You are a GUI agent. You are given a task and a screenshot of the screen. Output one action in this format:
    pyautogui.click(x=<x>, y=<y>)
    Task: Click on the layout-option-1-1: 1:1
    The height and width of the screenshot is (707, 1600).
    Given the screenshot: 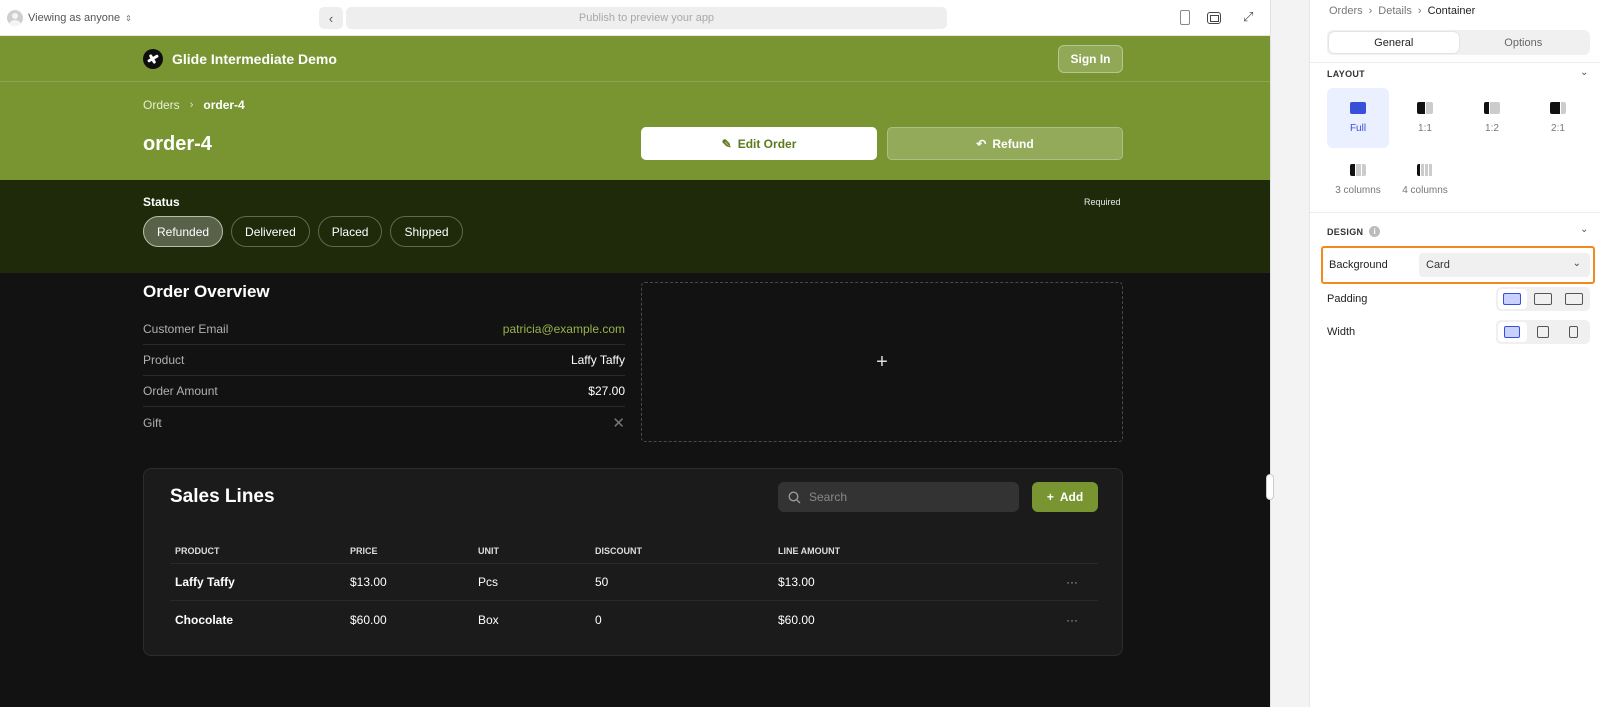 What is the action you would take?
    pyautogui.click(x=1425, y=118)
    